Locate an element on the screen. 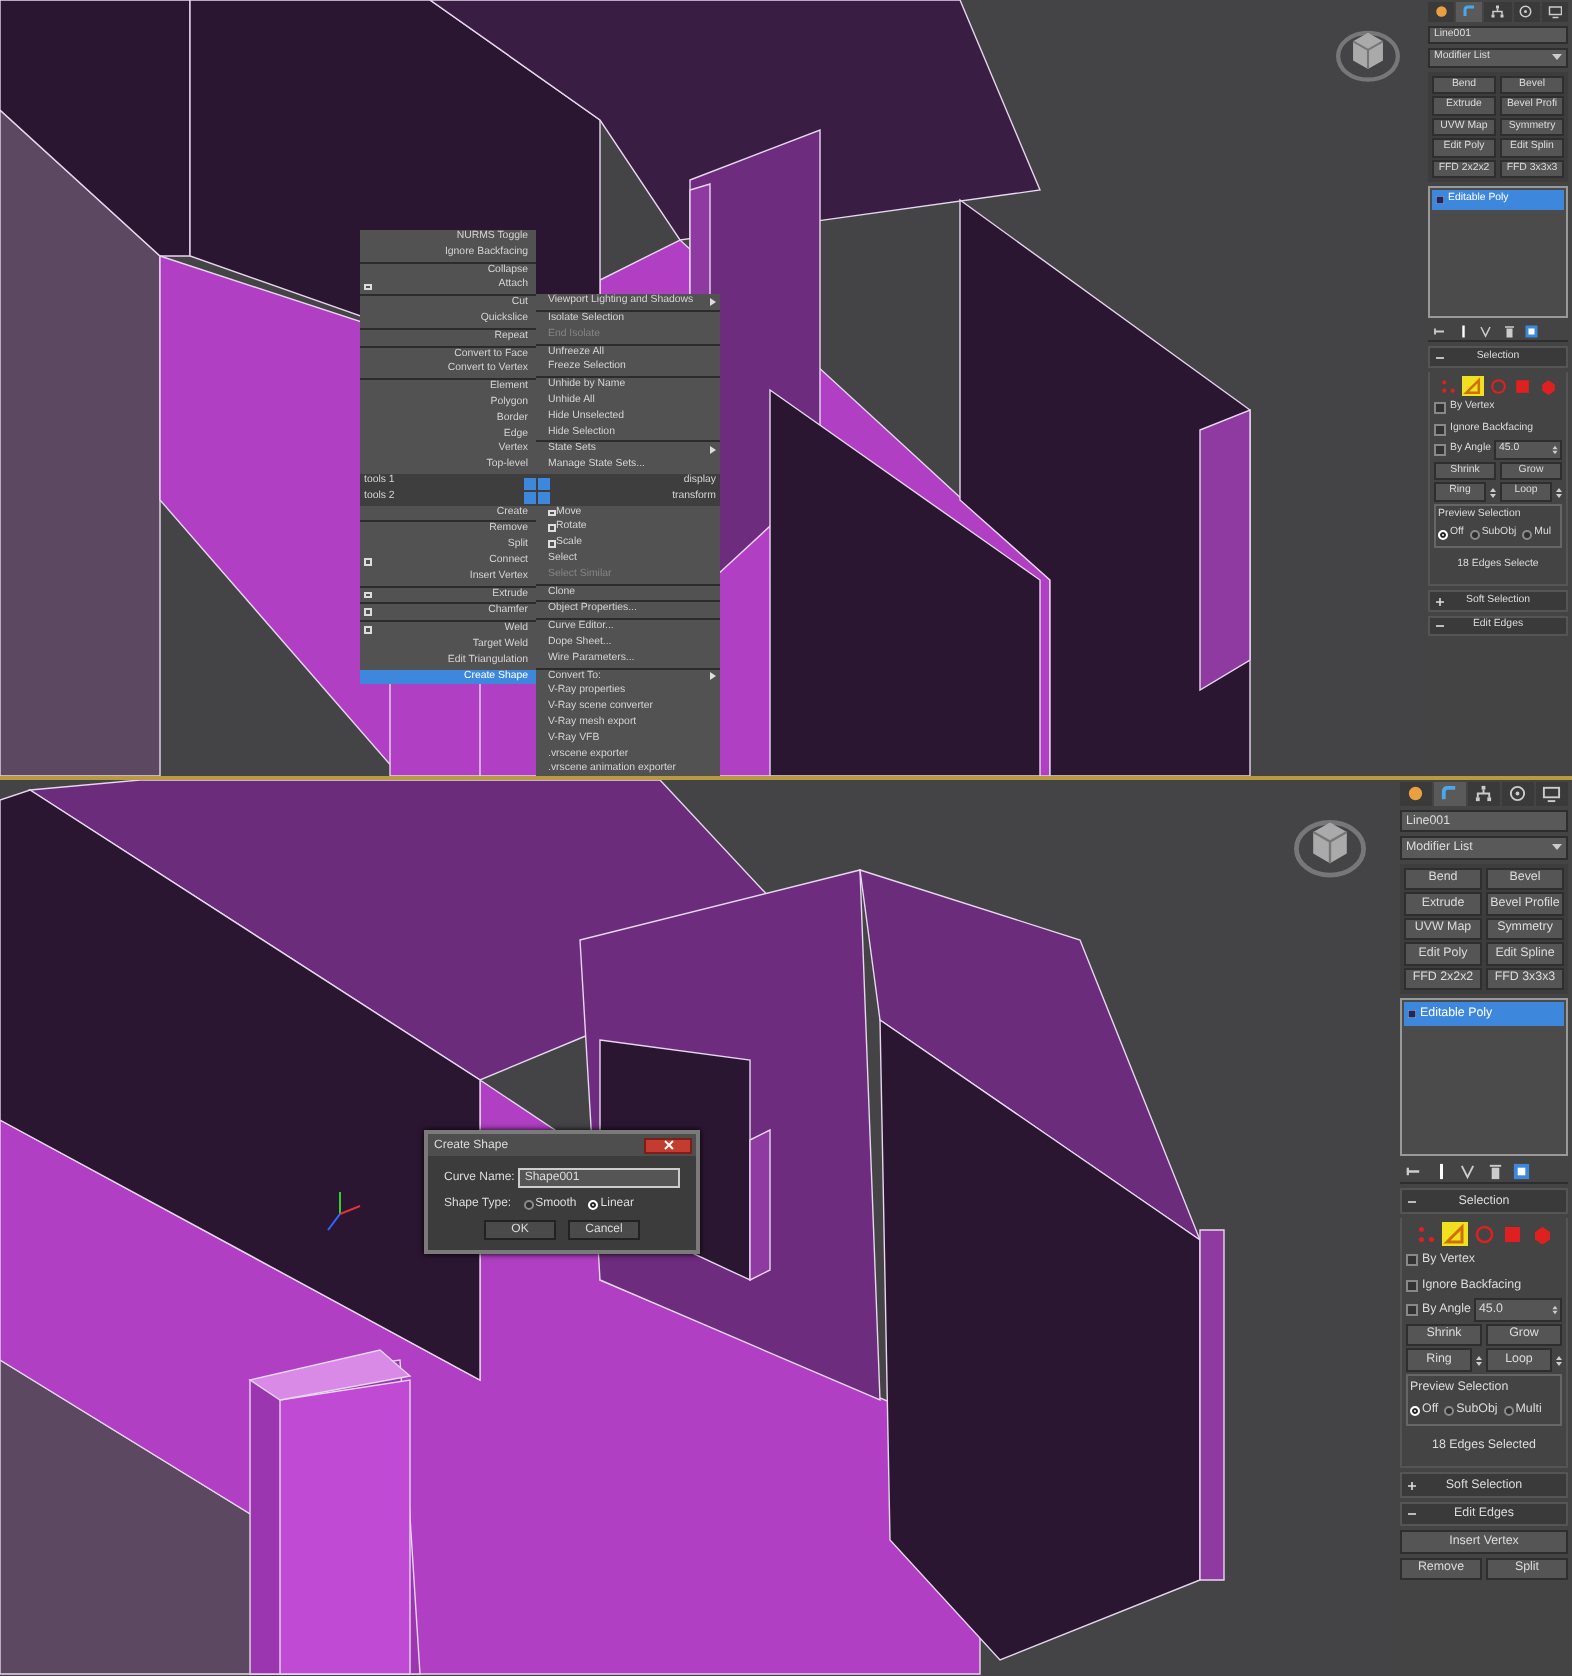 The width and height of the screenshot is (1572, 1676). pin-icon is located at coordinates (1439, 331).